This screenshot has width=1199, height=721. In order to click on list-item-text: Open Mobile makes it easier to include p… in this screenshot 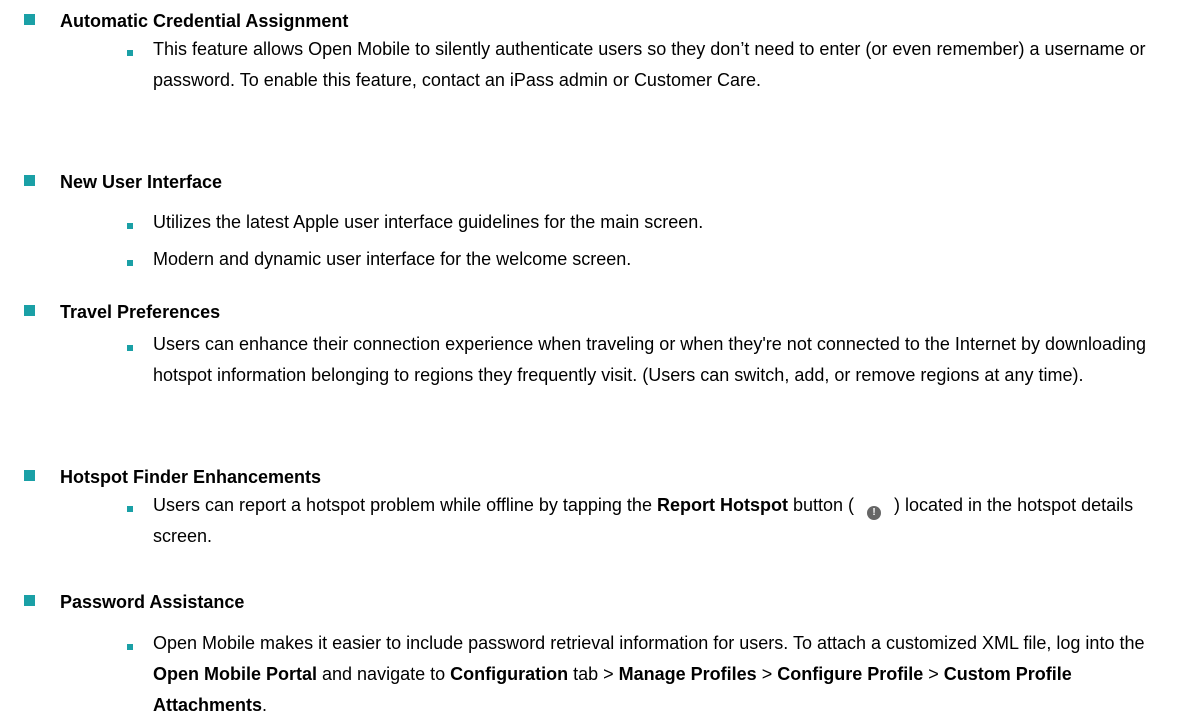, I will do `click(668, 674)`.